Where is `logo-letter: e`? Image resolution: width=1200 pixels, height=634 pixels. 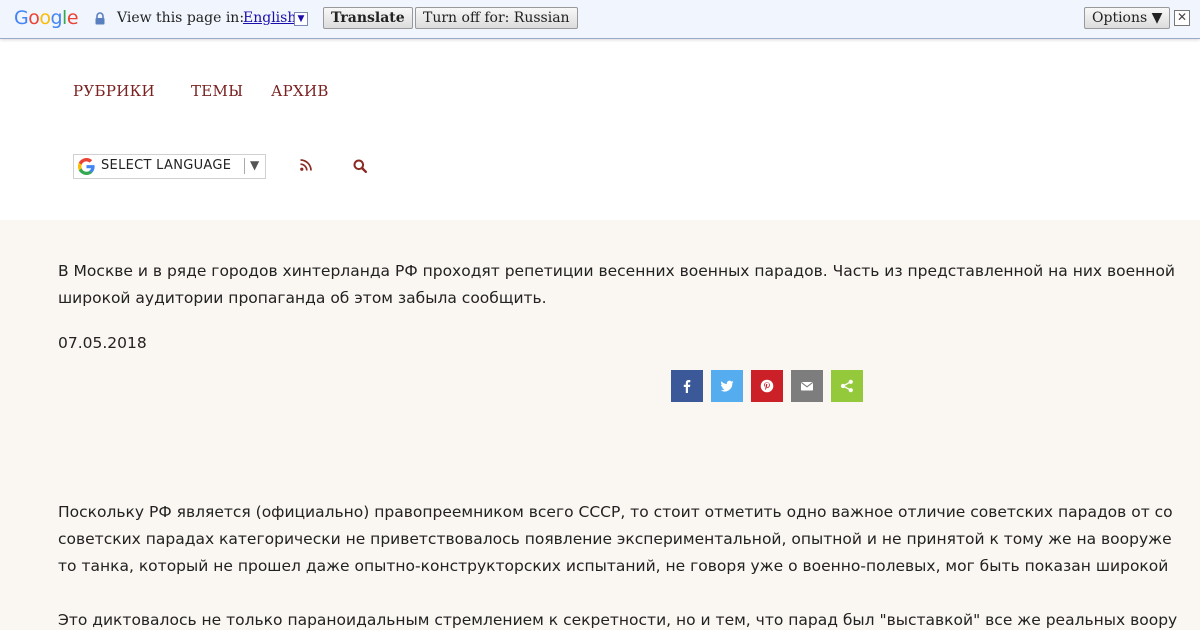
logo-letter: e is located at coordinates (72, 18).